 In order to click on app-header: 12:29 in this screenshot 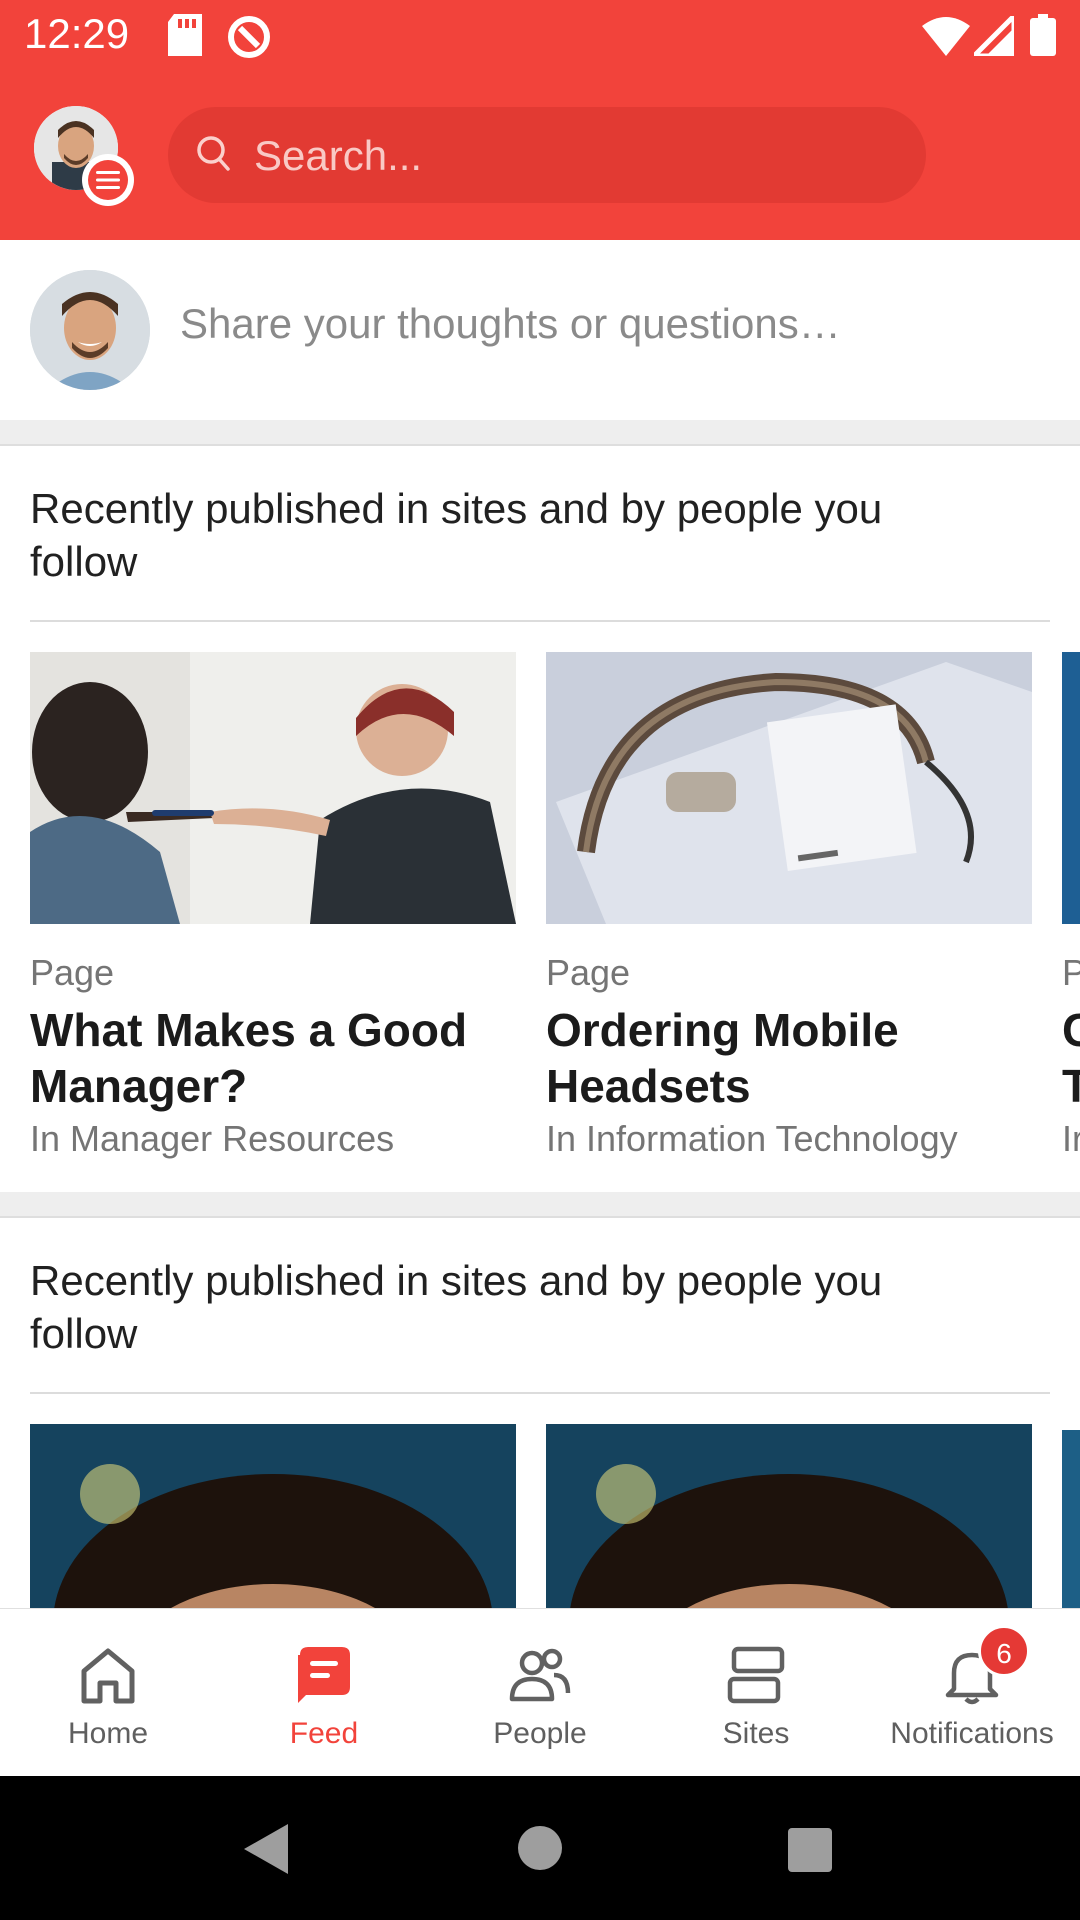, I will do `click(540, 120)`.